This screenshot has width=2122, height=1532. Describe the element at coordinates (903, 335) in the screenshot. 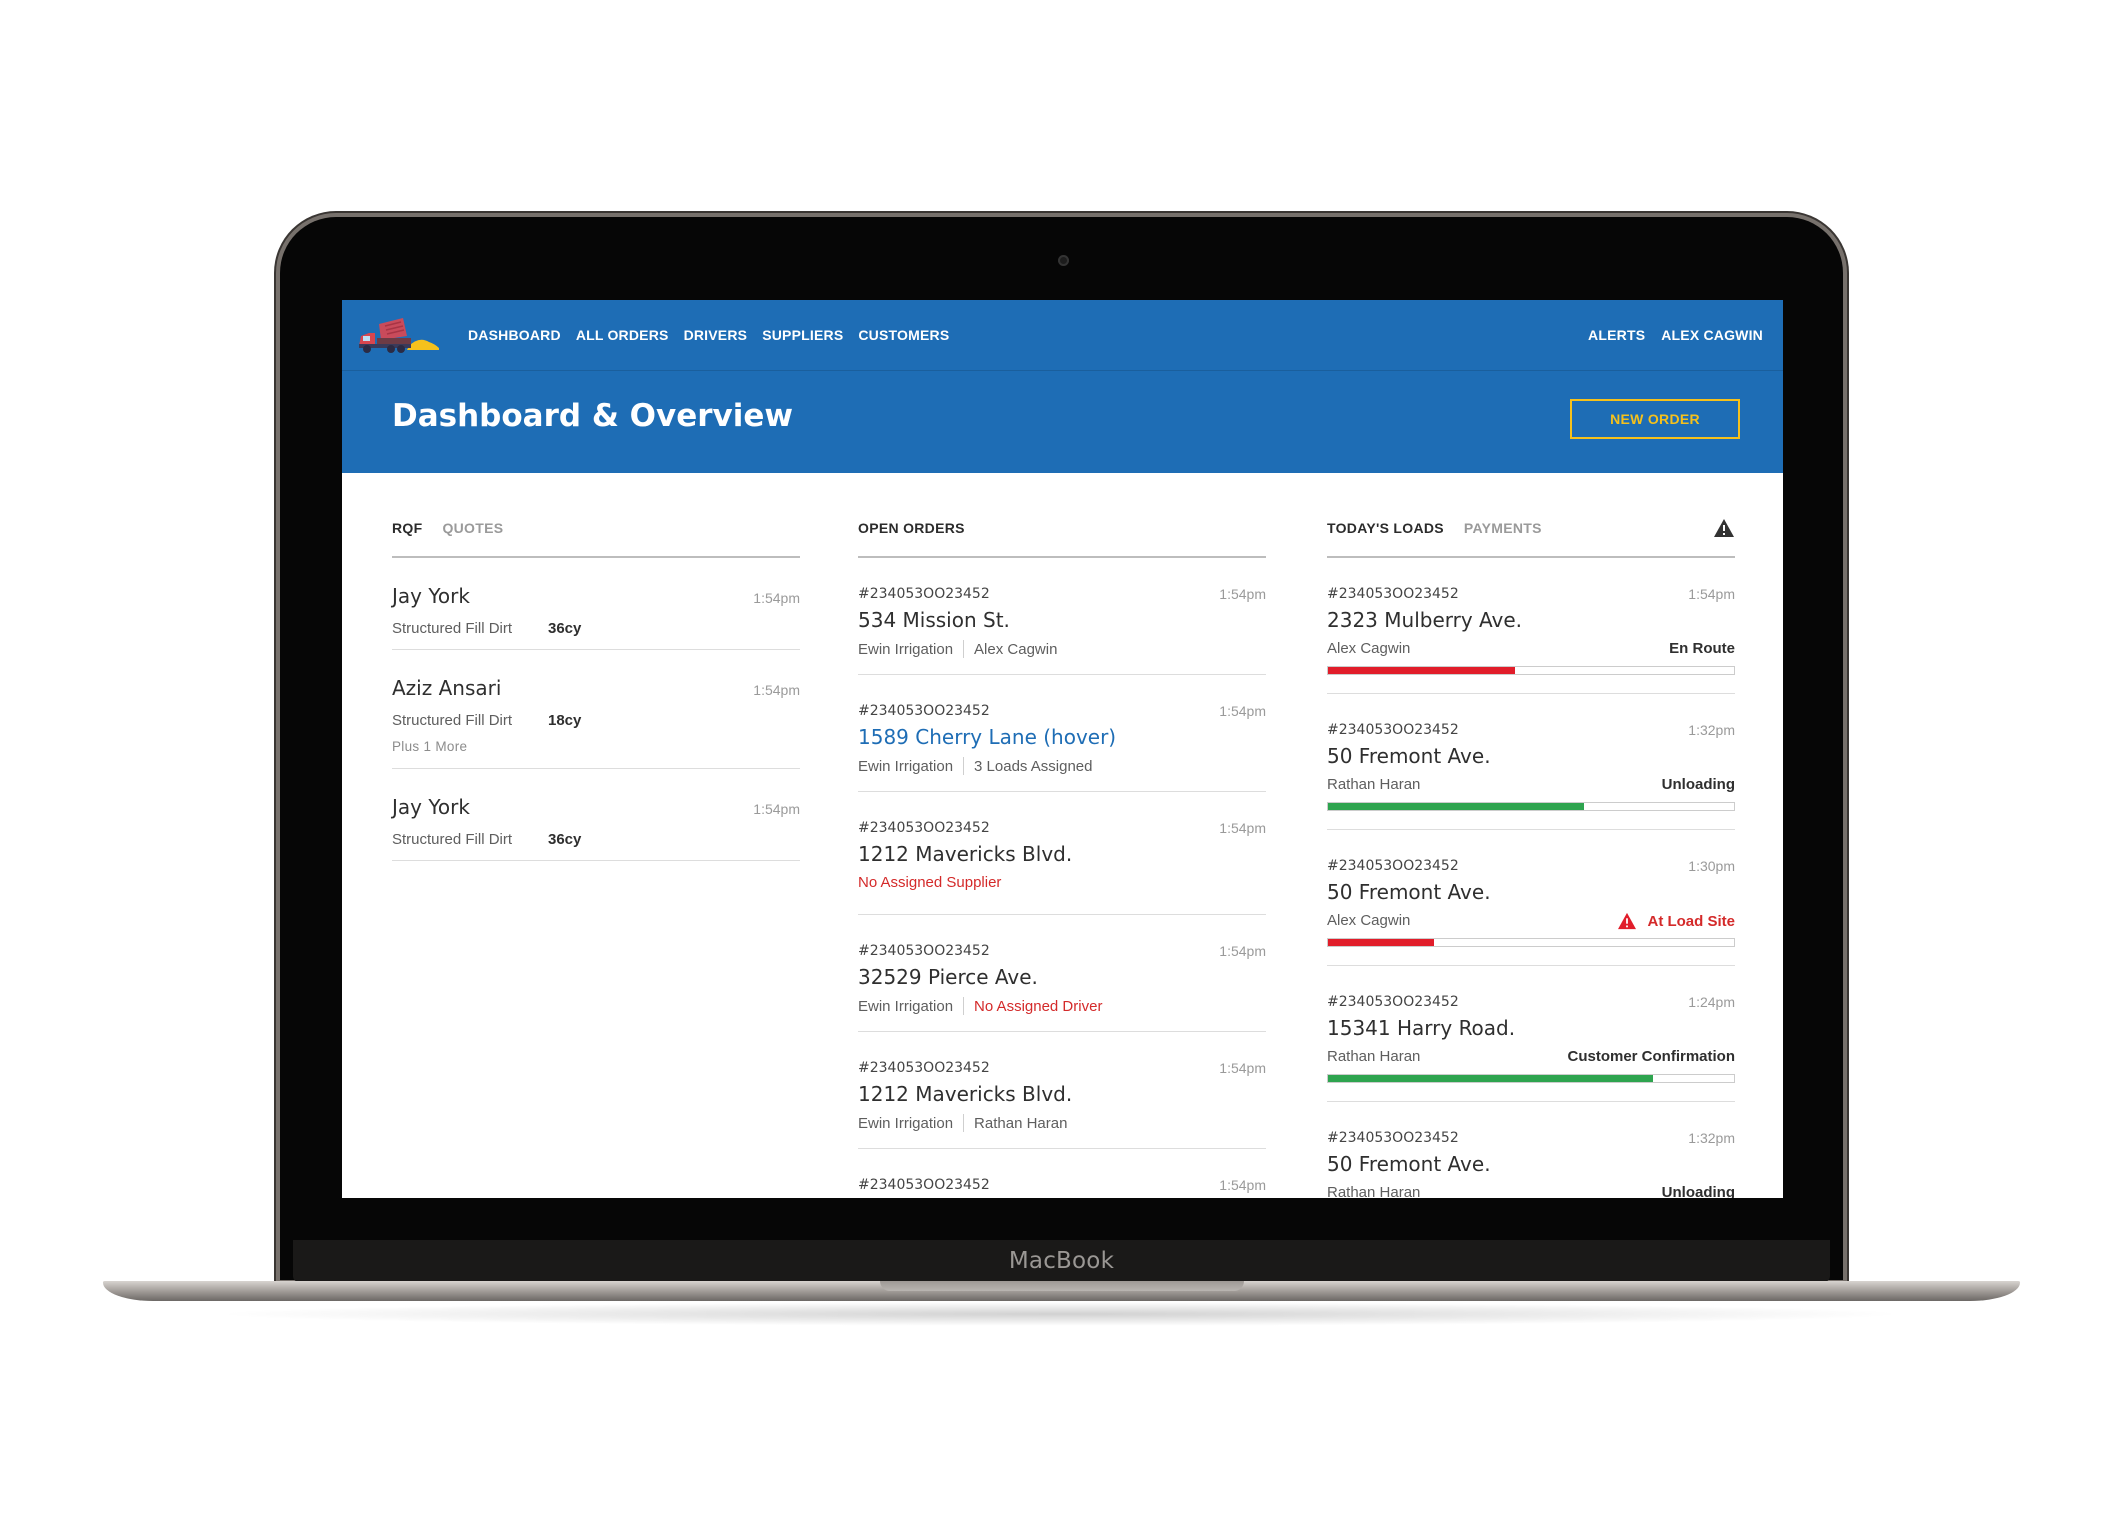

I see `nav-customers: CUSTOMERS` at that location.